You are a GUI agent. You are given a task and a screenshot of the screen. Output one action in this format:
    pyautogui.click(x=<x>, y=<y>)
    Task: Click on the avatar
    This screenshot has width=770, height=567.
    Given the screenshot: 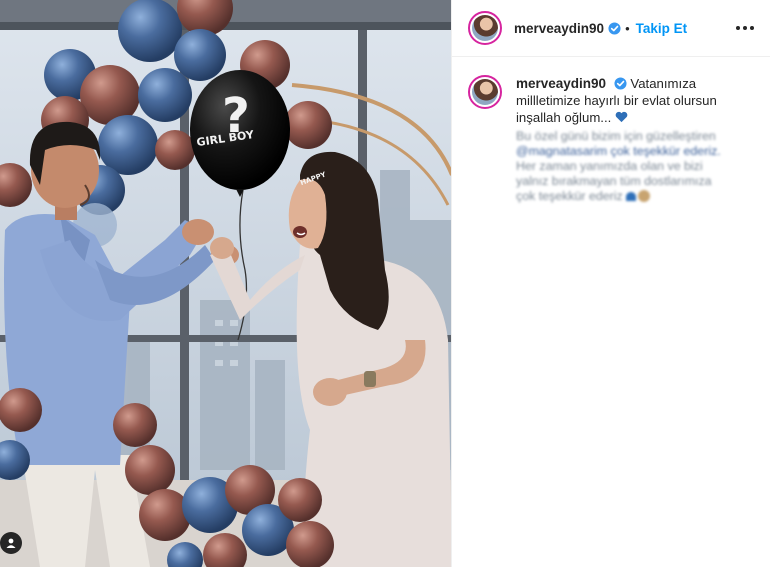 What is the action you would take?
    pyautogui.click(x=485, y=28)
    